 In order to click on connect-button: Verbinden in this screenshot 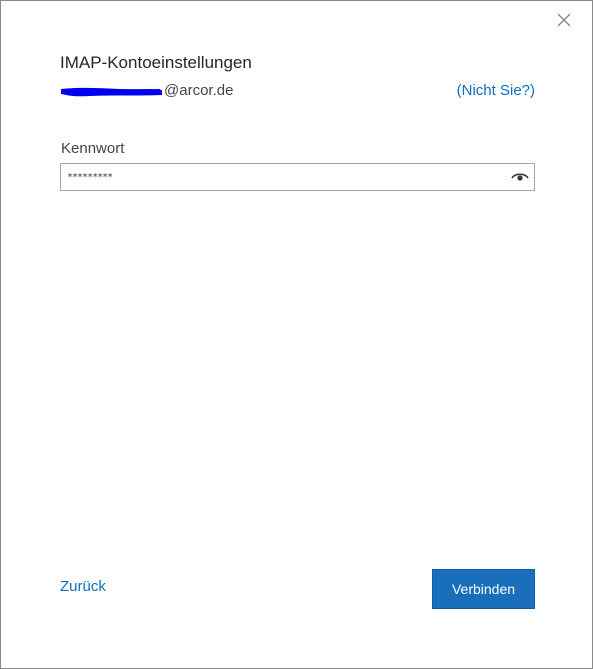, I will do `click(483, 589)`.